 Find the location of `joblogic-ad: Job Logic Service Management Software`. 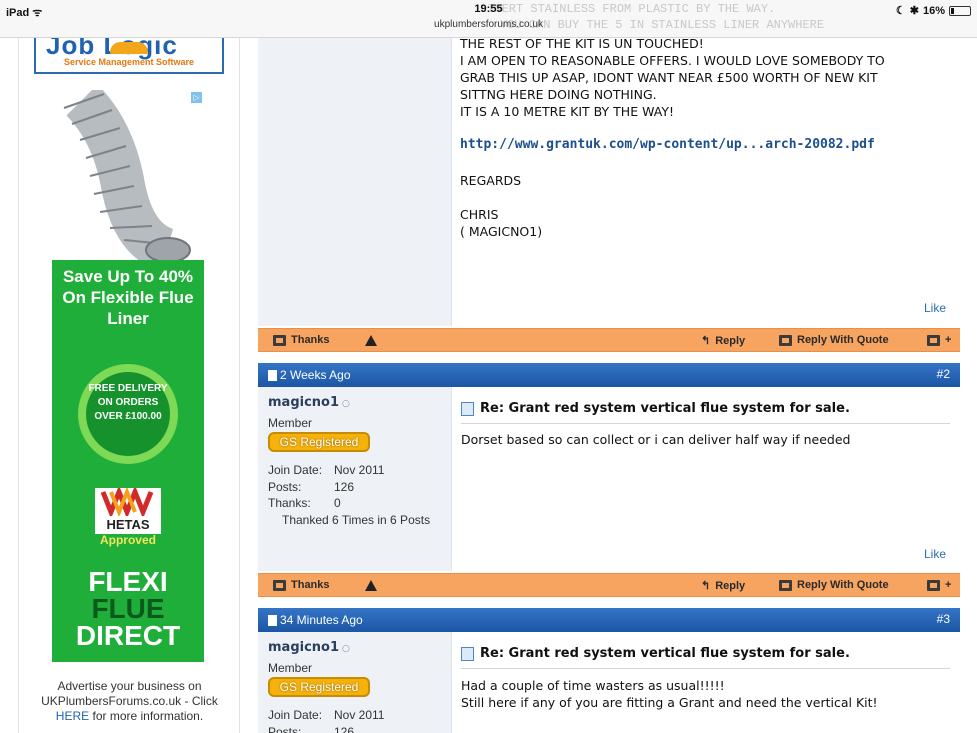

joblogic-ad: Job Logic Service Management Software is located at coordinates (129, 52).